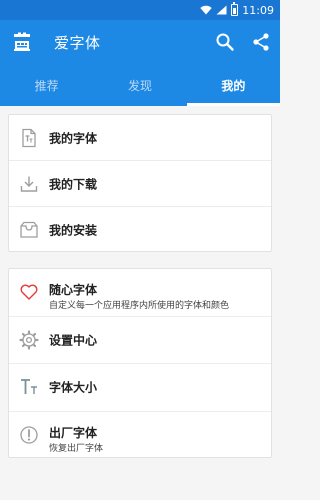 This screenshot has width=320, height=500. What do you see at coordinates (140, 293) in the screenshot?
I see `free-font-item: 随心字体 自定义每一个应用程序内所使用的字体和颜色` at bounding box center [140, 293].